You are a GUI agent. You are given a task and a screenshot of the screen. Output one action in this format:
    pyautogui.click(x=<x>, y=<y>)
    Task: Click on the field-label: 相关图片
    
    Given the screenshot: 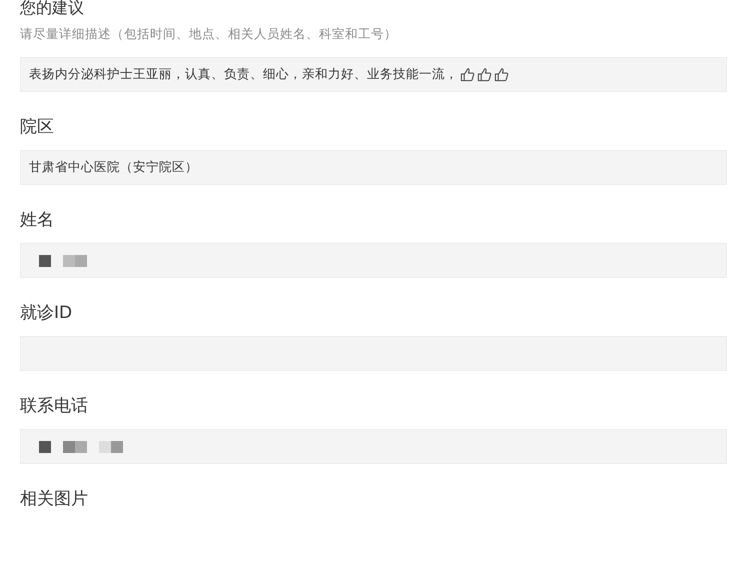 What is the action you would take?
    pyautogui.click(x=54, y=499)
    